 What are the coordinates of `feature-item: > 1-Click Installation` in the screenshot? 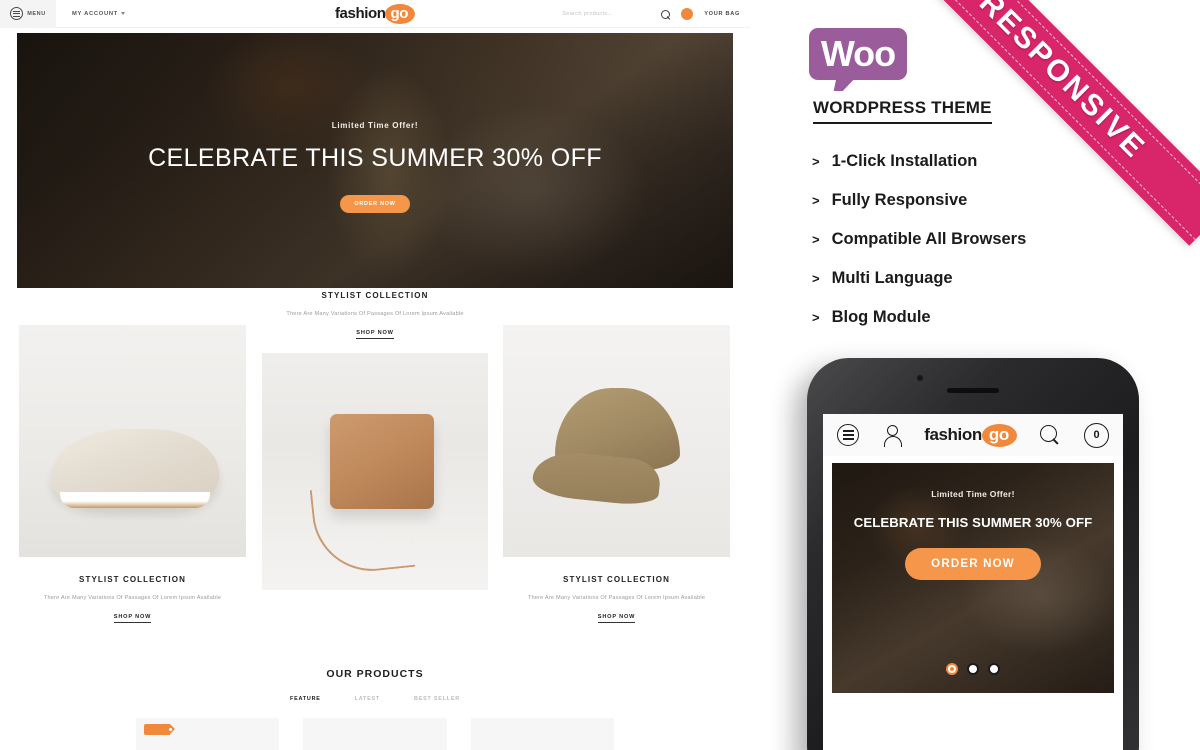 It's located at (977, 161).